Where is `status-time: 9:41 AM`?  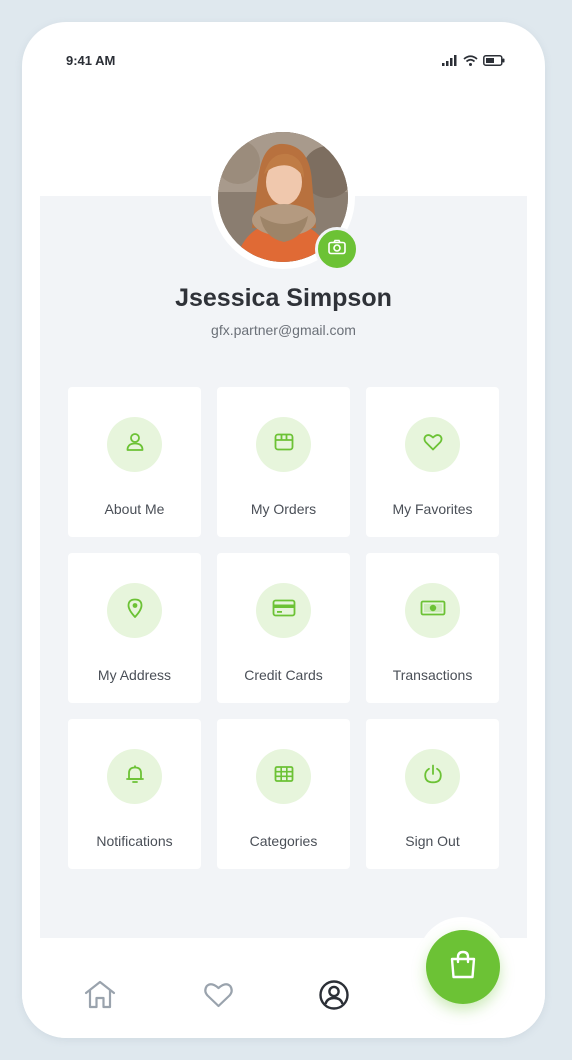
status-time: 9:41 AM is located at coordinates (91, 60).